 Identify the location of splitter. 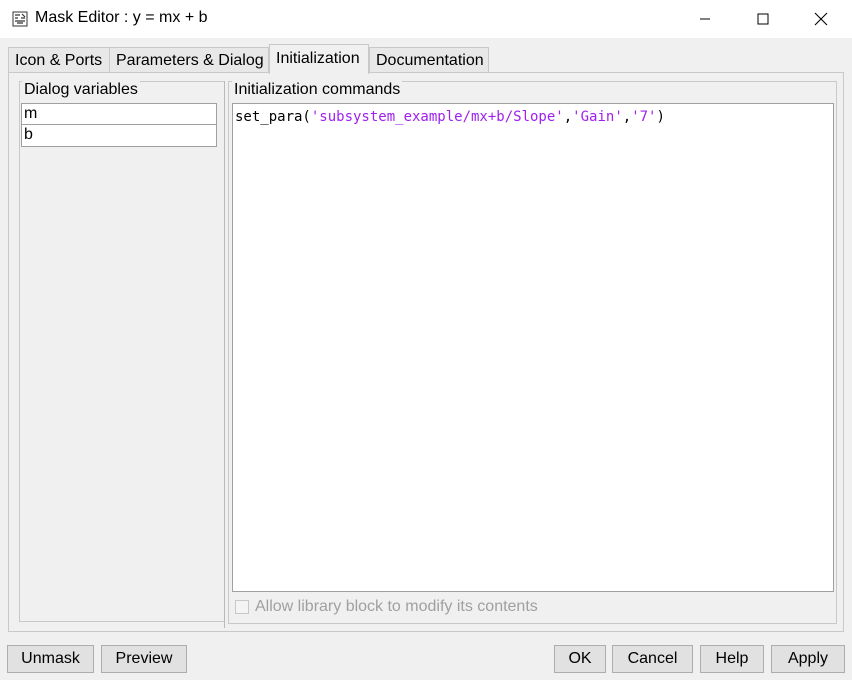
(224, 354).